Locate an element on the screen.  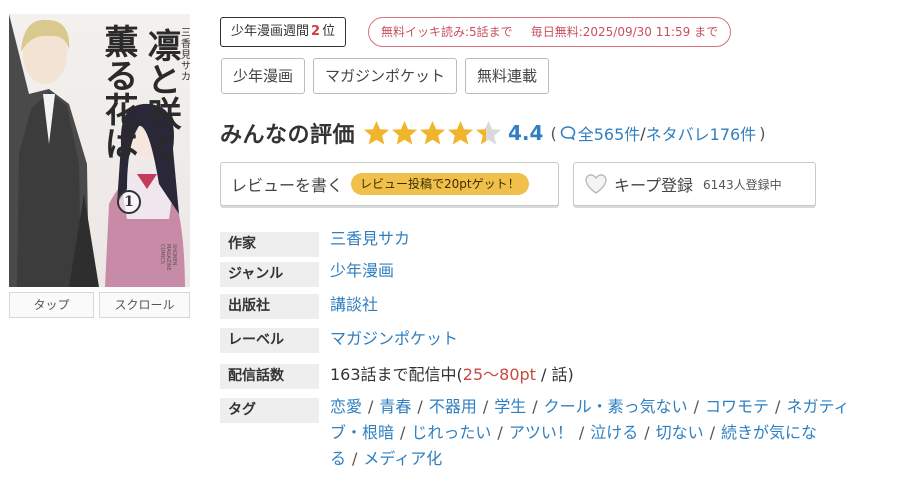
publisher-link: 講談社 is located at coordinates (354, 305).